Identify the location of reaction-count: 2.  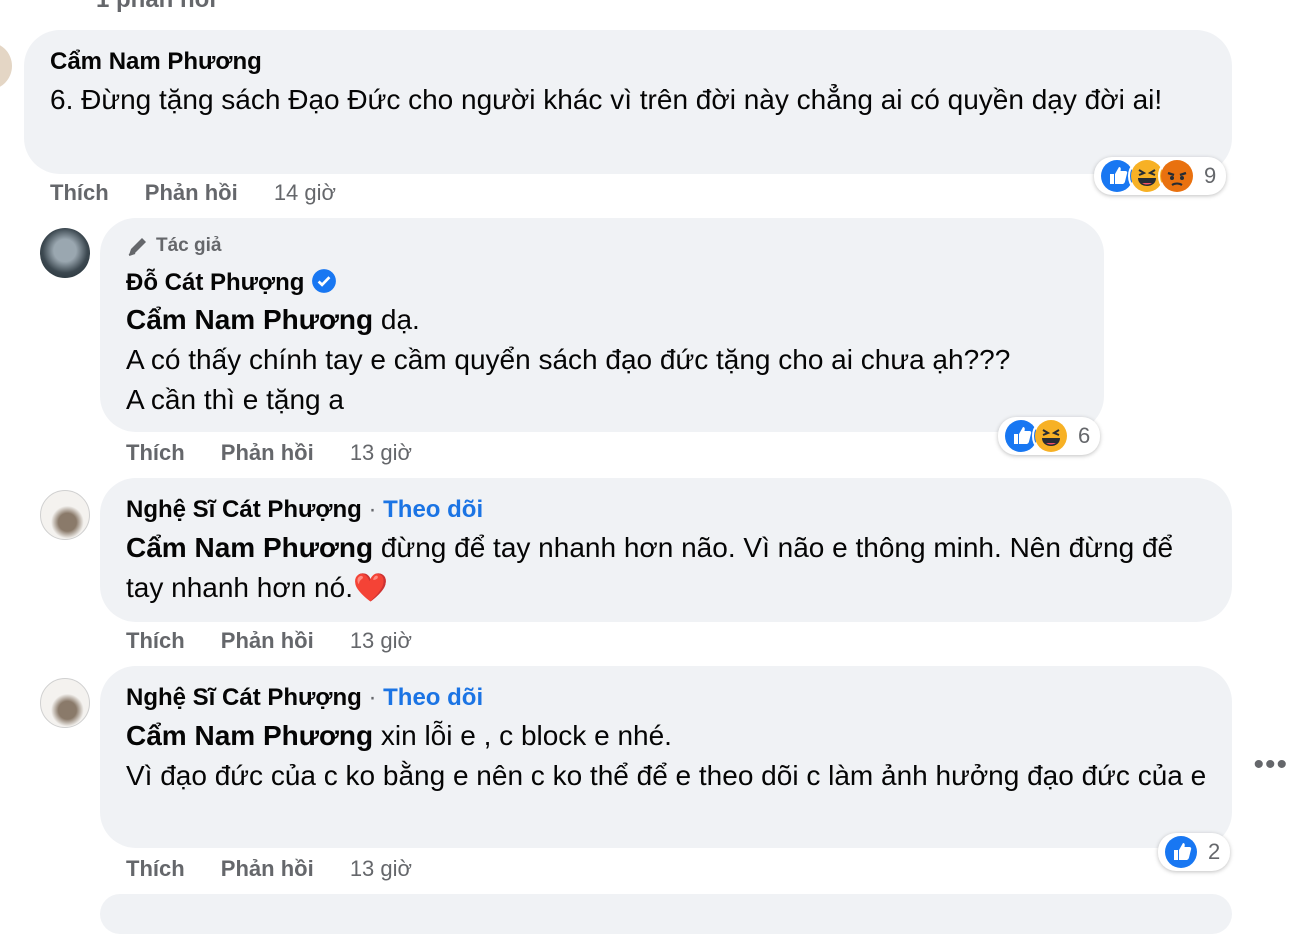
(1214, 852).